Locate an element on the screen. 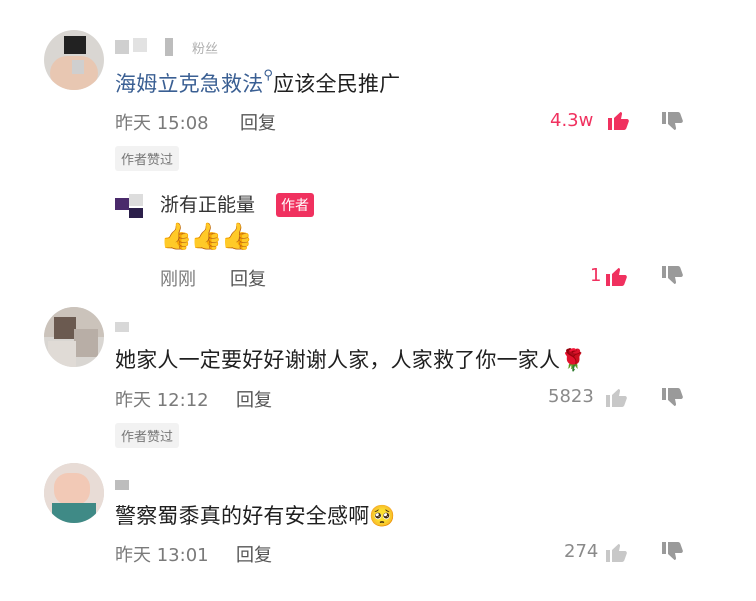 The height and width of the screenshot is (601, 756). comment-time: 昨天 13:01 is located at coordinates (162, 555).